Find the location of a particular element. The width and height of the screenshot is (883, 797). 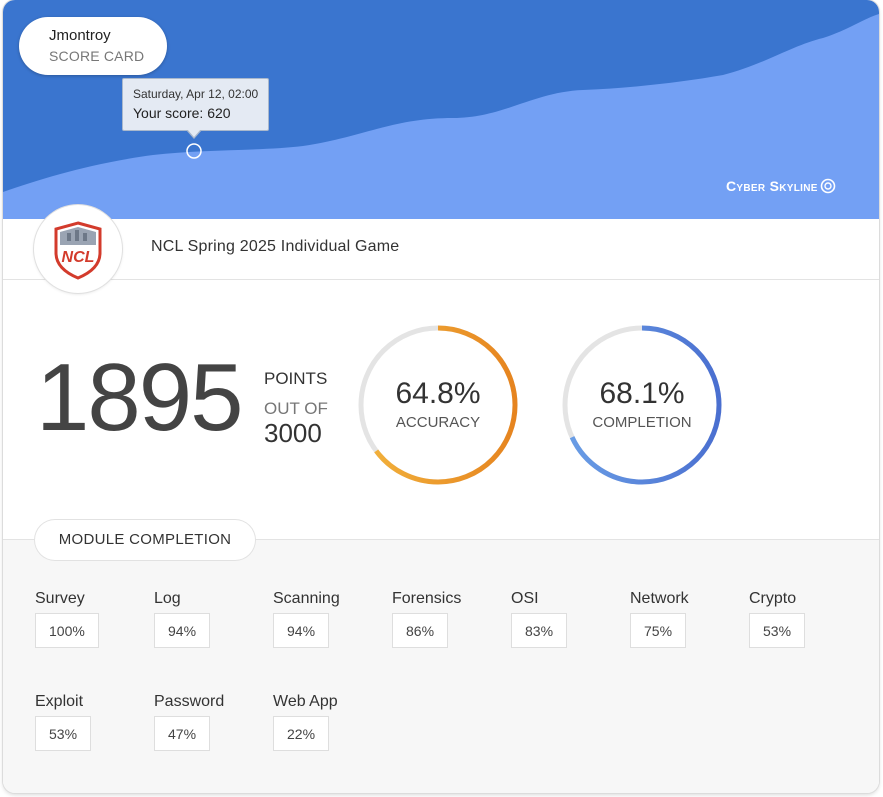

module-percent: 83% is located at coordinates (539, 630).